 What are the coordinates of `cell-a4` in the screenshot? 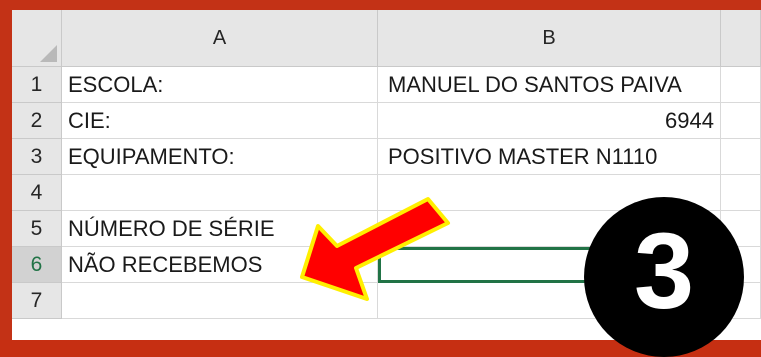 It's located at (220, 193).